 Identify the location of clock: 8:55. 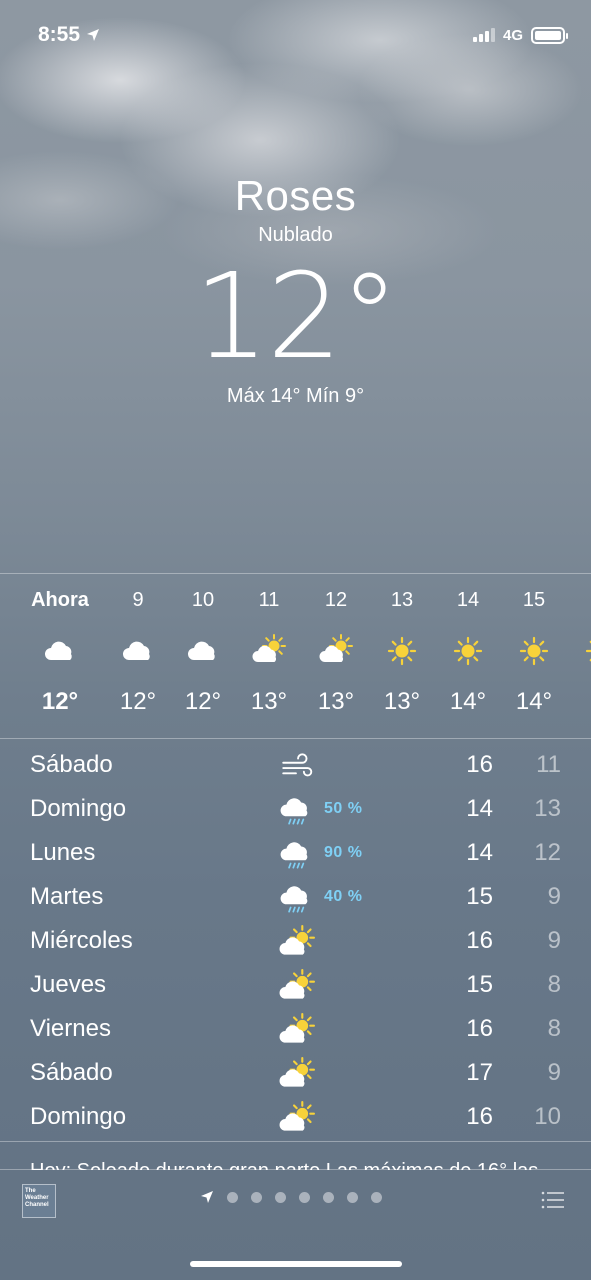
(59, 34).